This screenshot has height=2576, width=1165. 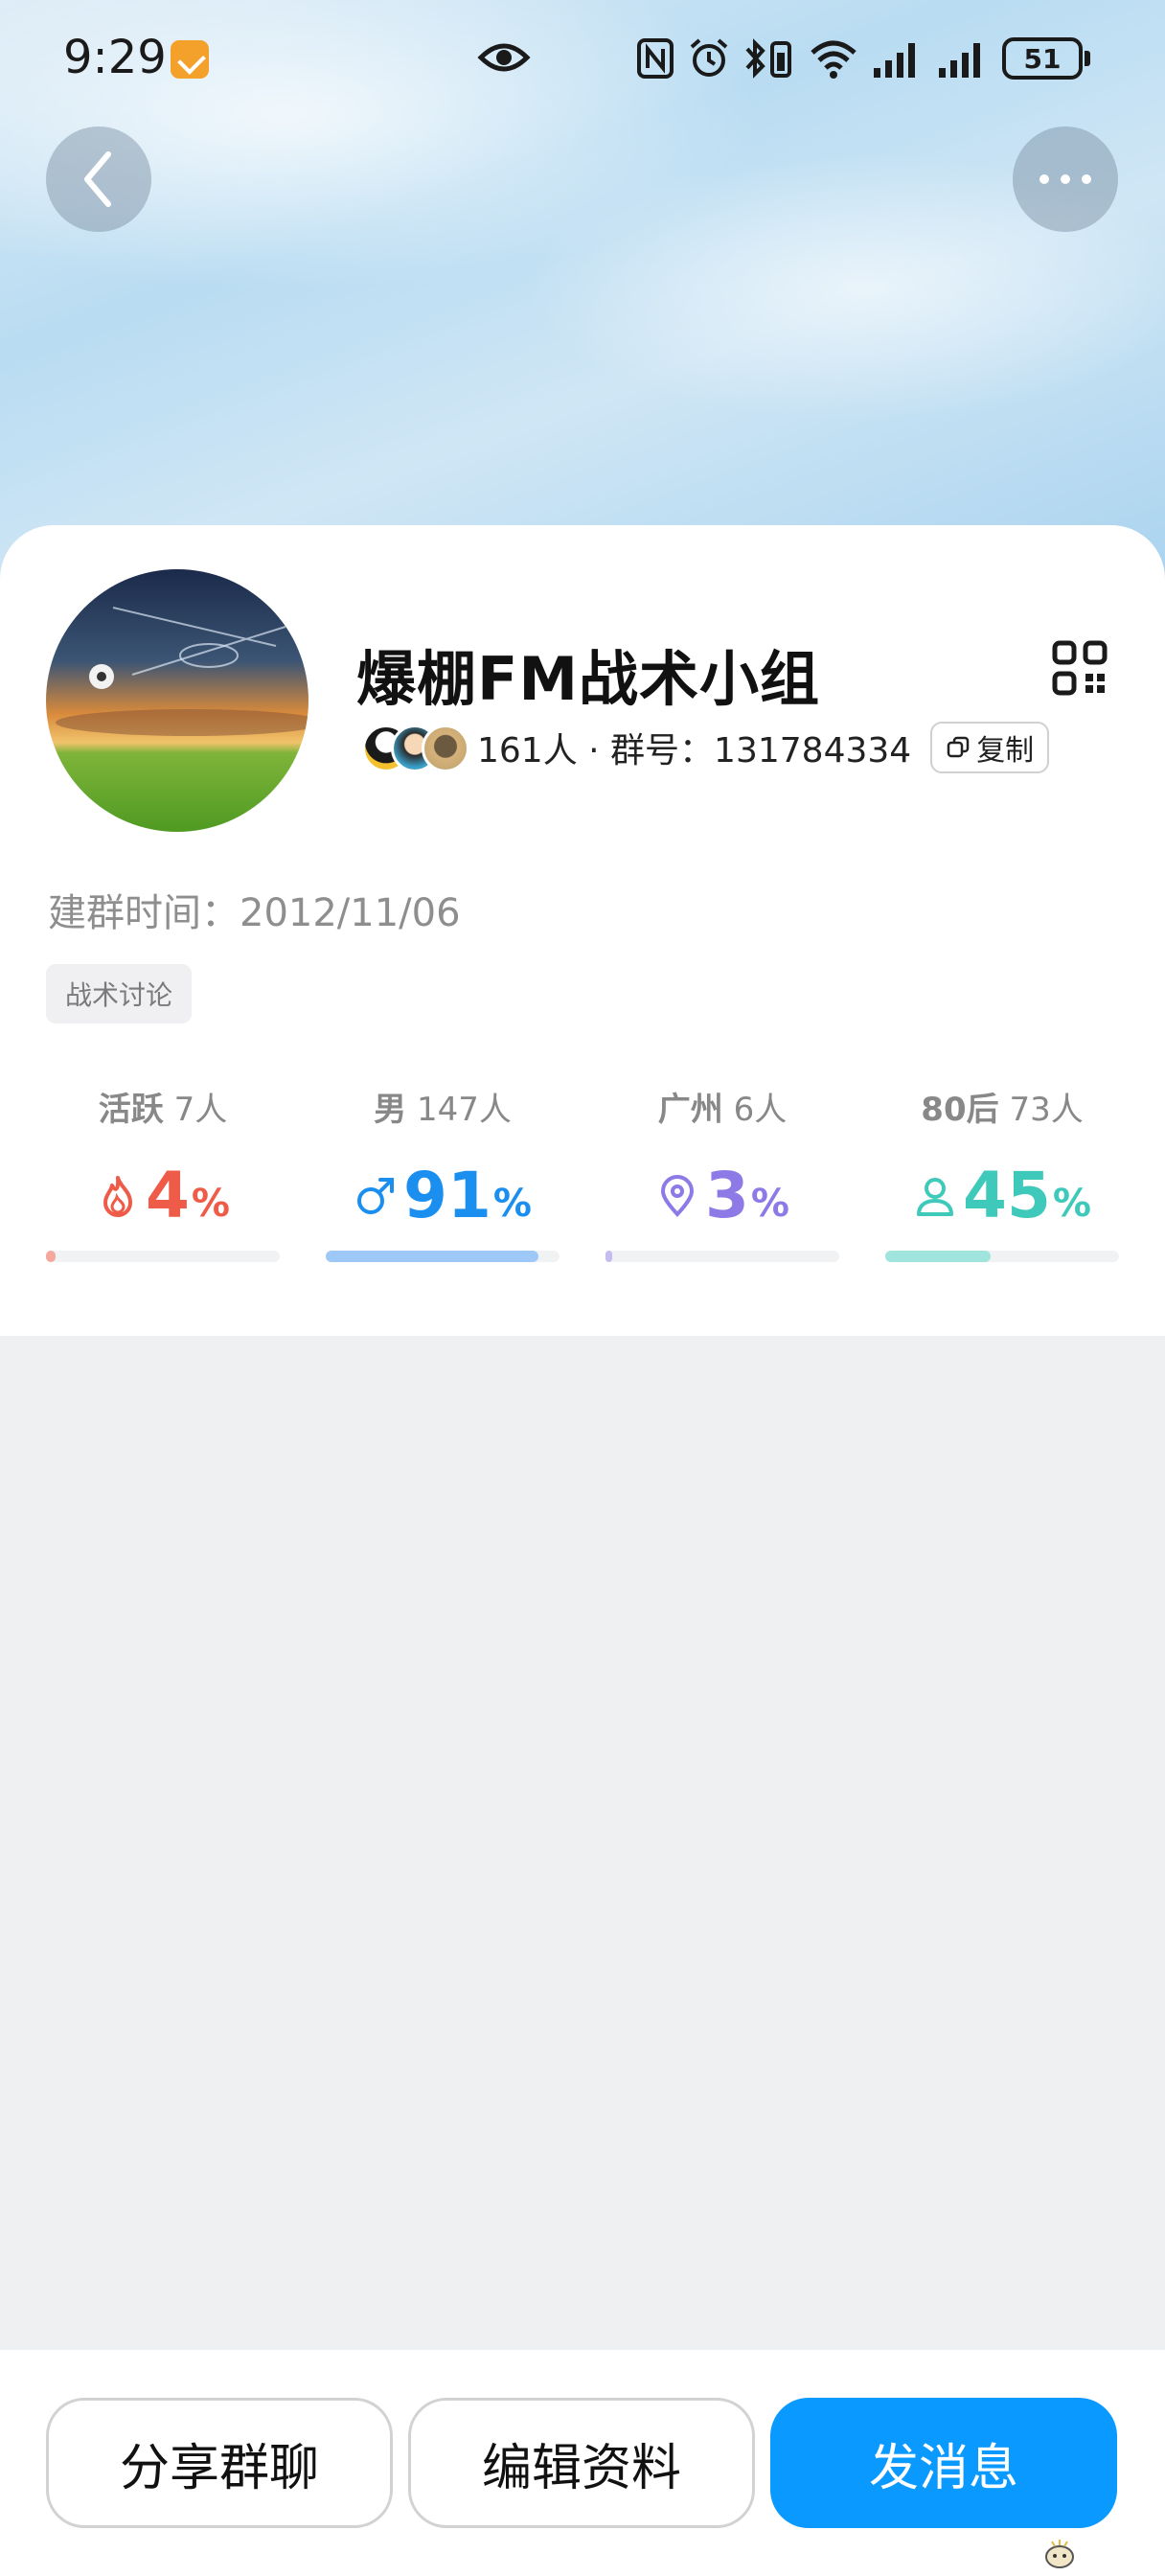 What do you see at coordinates (201, 1110) in the screenshot?
I see `stat-count: 7人` at bounding box center [201, 1110].